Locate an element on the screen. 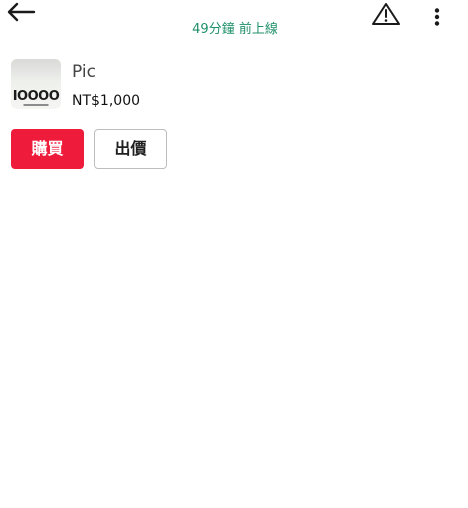 This screenshot has height=508, width=468. buy-button: 購買 is located at coordinates (47, 149).